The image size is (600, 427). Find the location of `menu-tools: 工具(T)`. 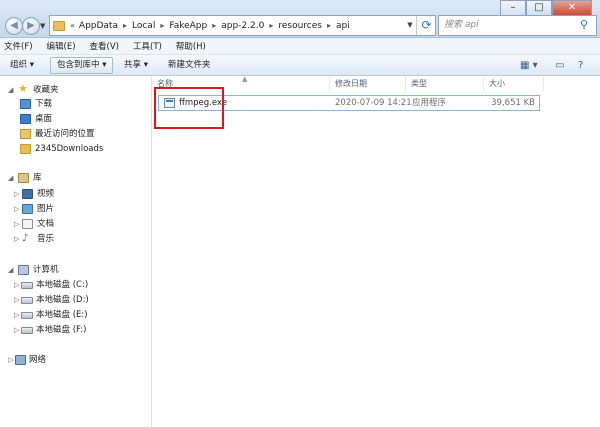

menu-tools: 工具(T) is located at coordinates (147, 46).